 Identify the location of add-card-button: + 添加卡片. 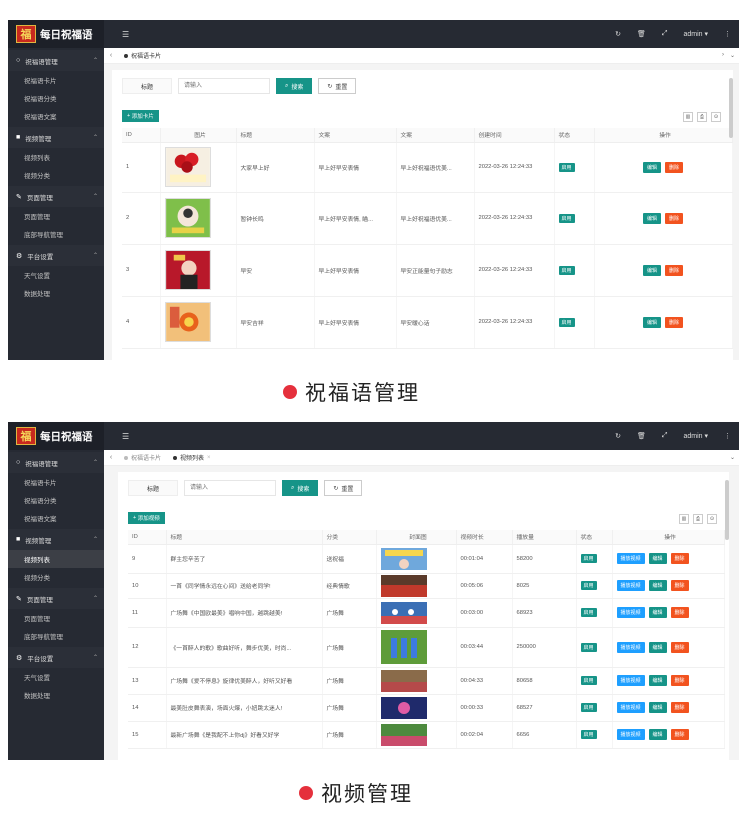
(140, 116).